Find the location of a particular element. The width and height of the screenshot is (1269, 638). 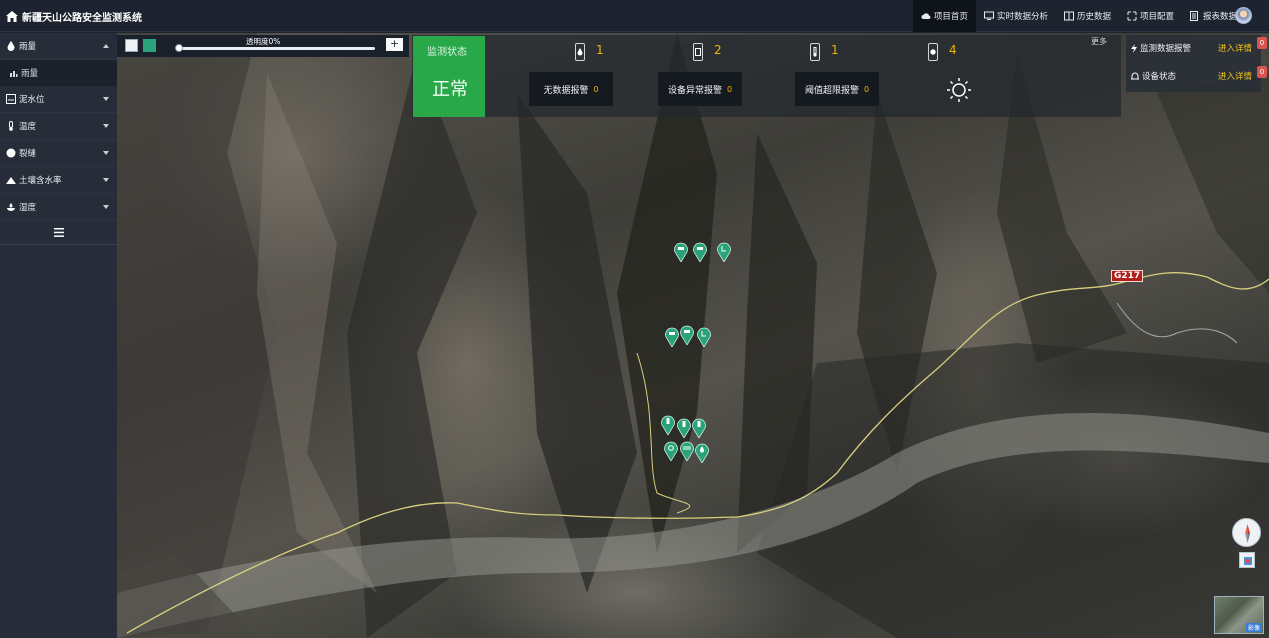

compass-icon is located at coordinates (1247, 533).